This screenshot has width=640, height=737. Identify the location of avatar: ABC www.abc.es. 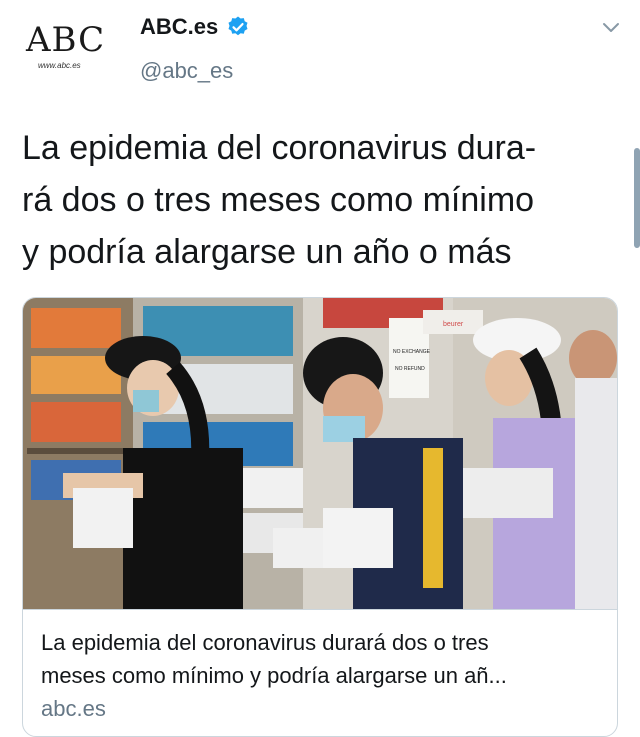
(70, 46).